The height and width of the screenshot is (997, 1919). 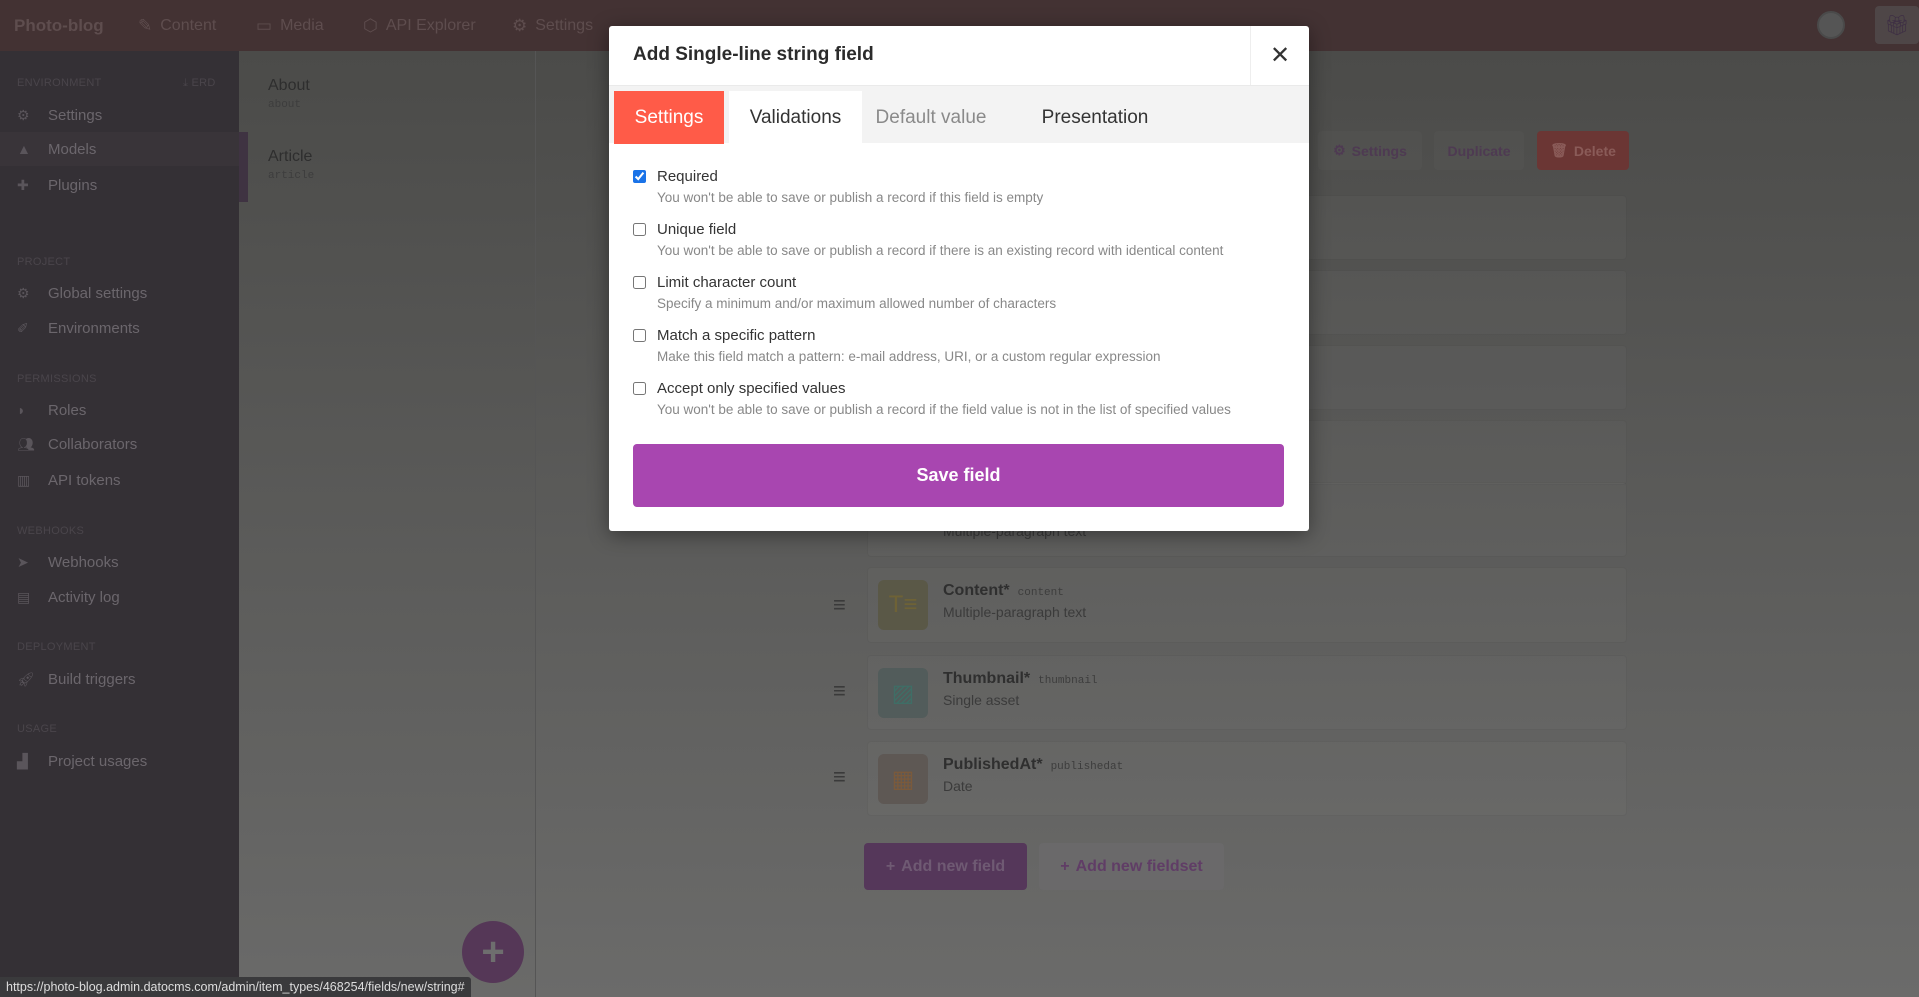 What do you see at coordinates (75, 115) in the screenshot?
I see `item-label: Settings` at bounding box center [75, 115].